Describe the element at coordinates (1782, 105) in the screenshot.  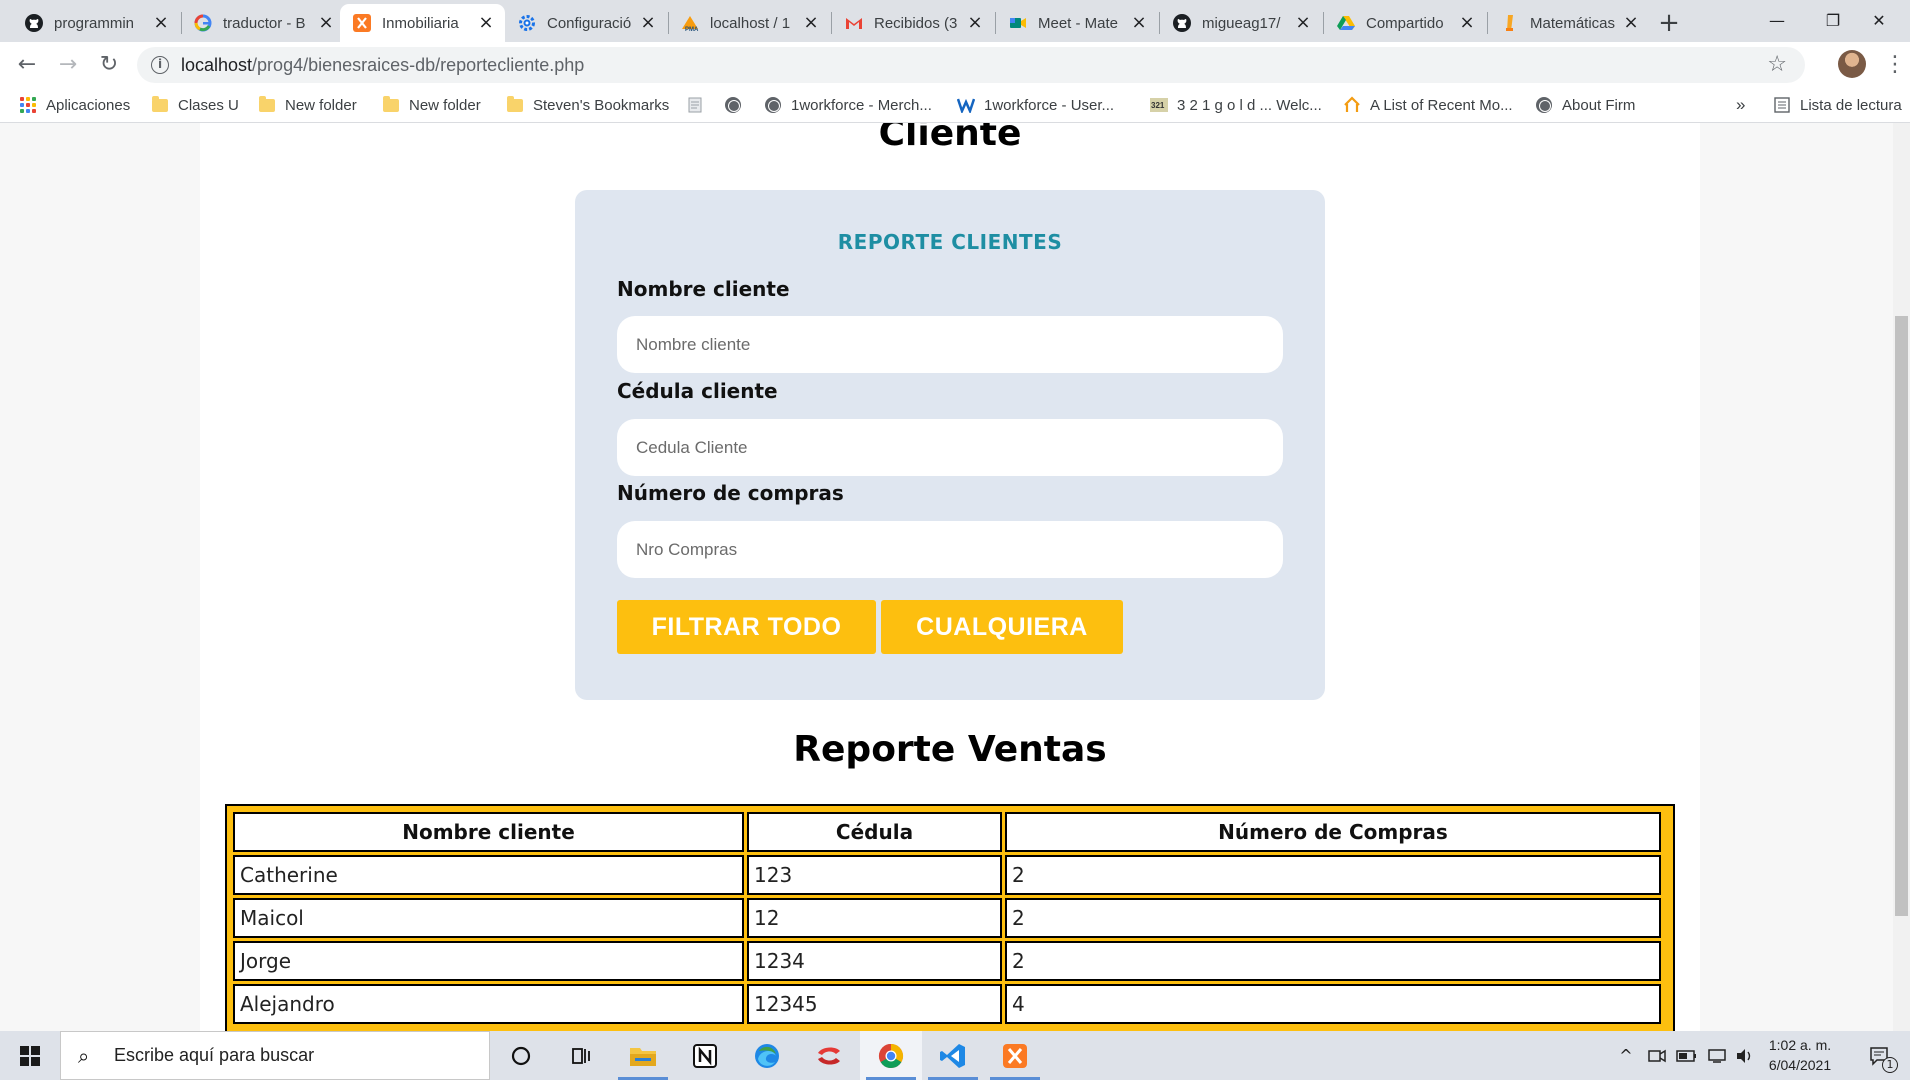
I see `reading-list-icon` at that location.